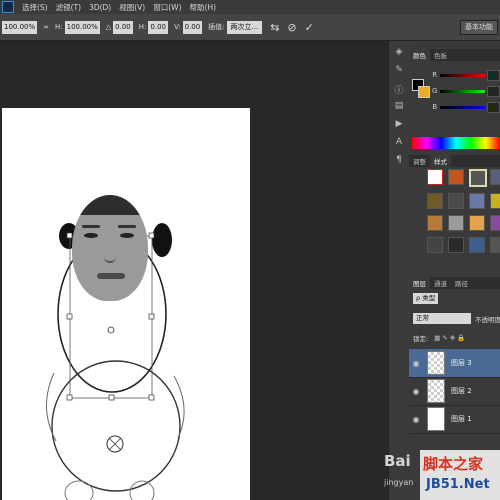 The image size is (500, 500). Describe the element at coordinates (435, 107) in the screenshot. I see `slider-blue-label: B` at that location.